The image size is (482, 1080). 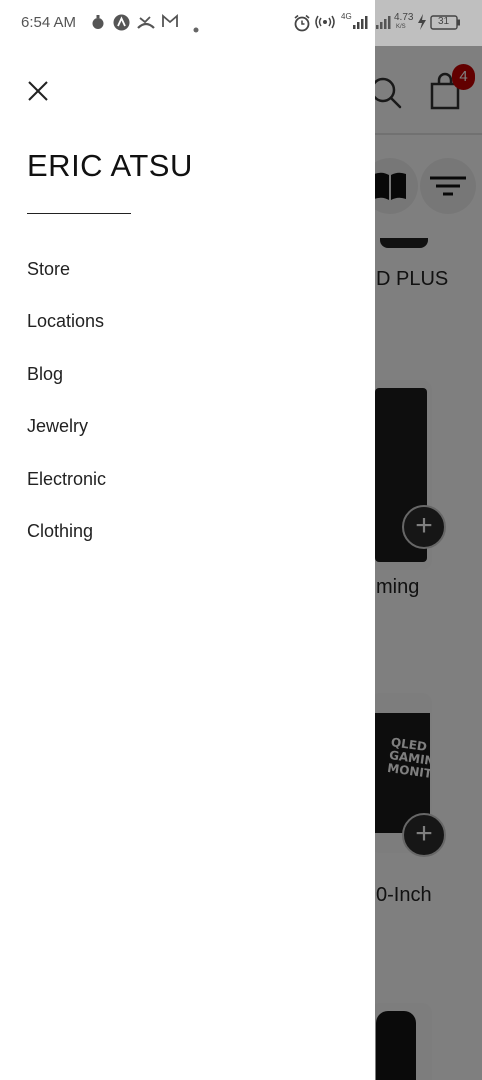 What do you see at coordinates (66, 544) in the screenshot?
I see `menu-item-clothing: Clothing` at bounding box center [66, 544].